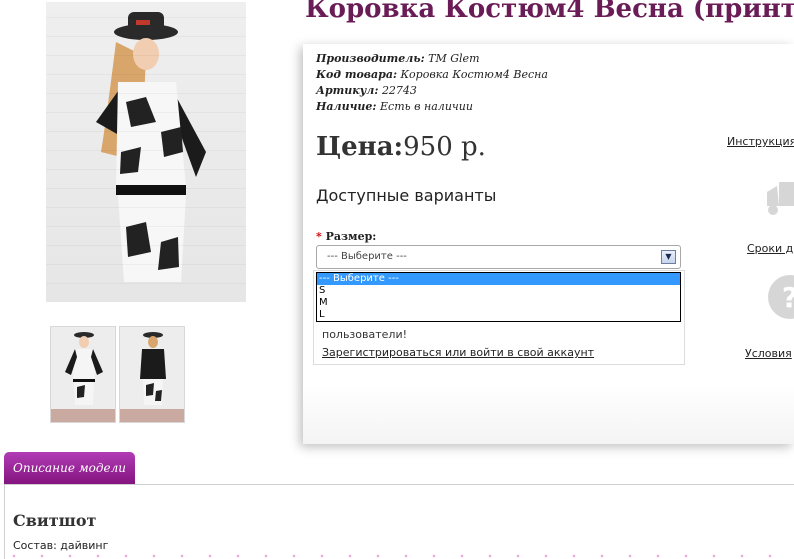 The image size is (794, 559). What do you see at coordinates (498, 291) in the screenshot?
I see `size-option-s: S` at bounding box center [498, 291].